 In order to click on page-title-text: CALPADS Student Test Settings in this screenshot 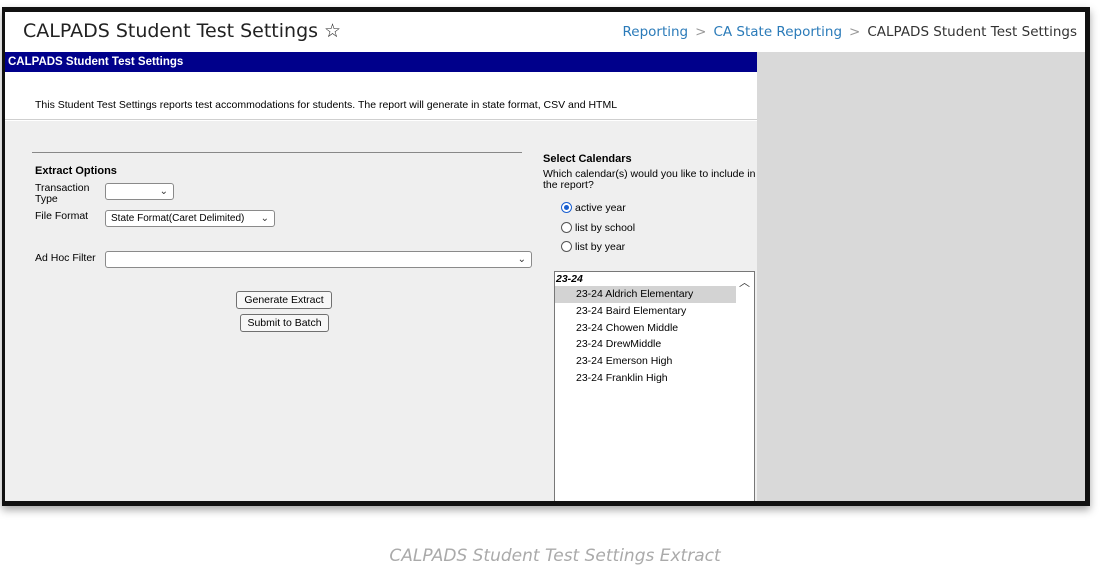, I will do `click(171, 31)`.